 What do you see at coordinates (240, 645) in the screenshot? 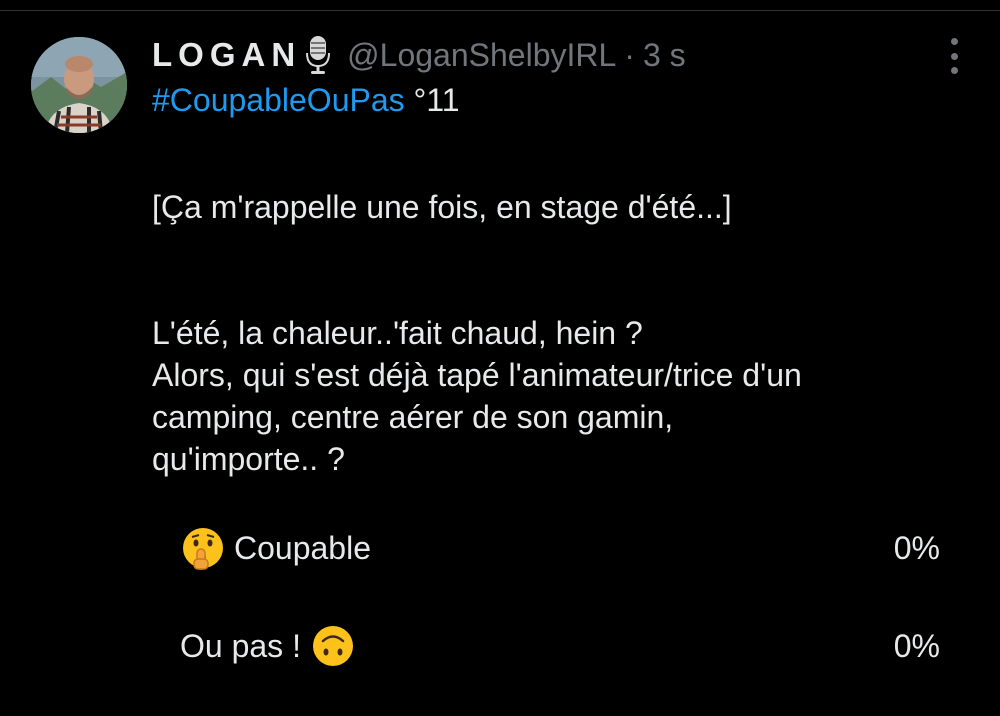
I see `poll-option-label: Ou pas !` at bounding box center [240, 645].